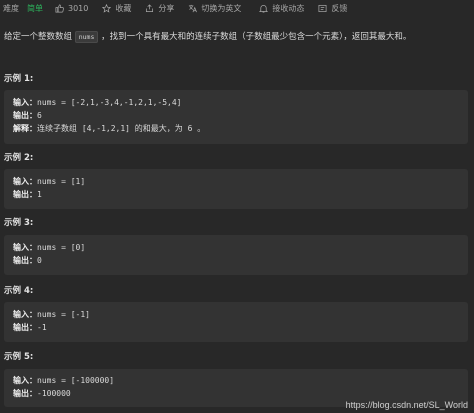  Describe the element at coordinates (39, 260) in the screenshot. I see `output-value: 0` at that location.